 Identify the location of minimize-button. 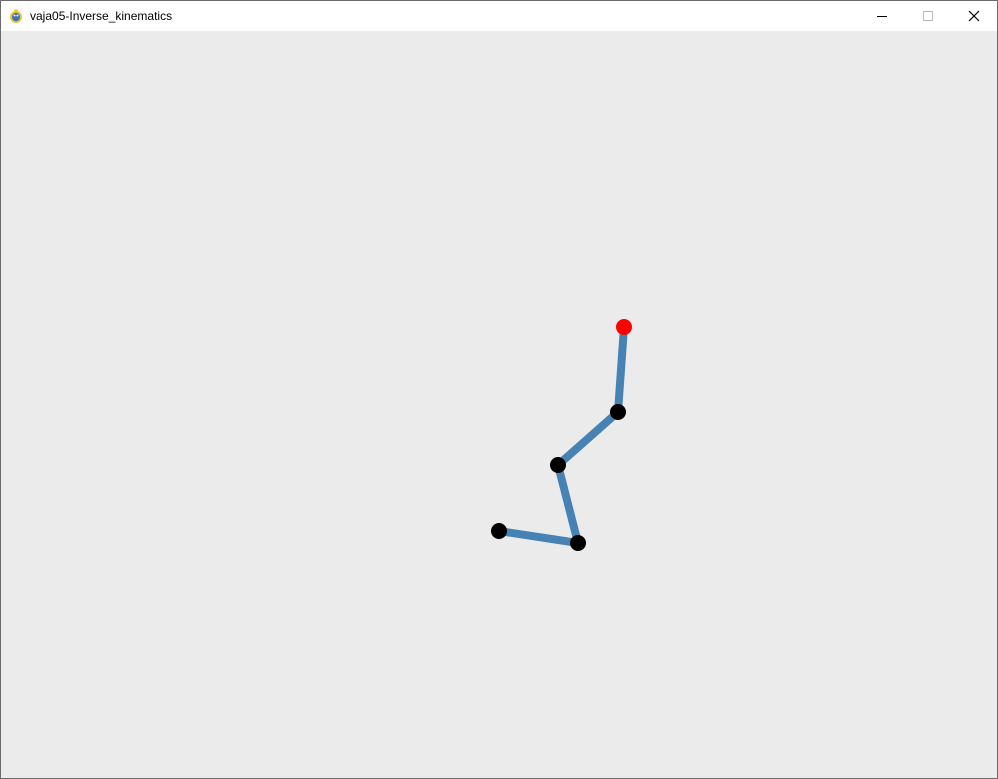
(882, 16).